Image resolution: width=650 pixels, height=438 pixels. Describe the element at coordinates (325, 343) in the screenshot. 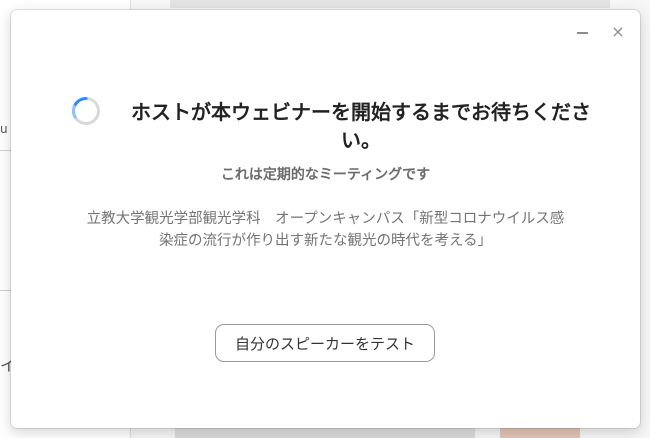

I see `test-speaker-button: 自分のスピーカーをテスト` at that location.